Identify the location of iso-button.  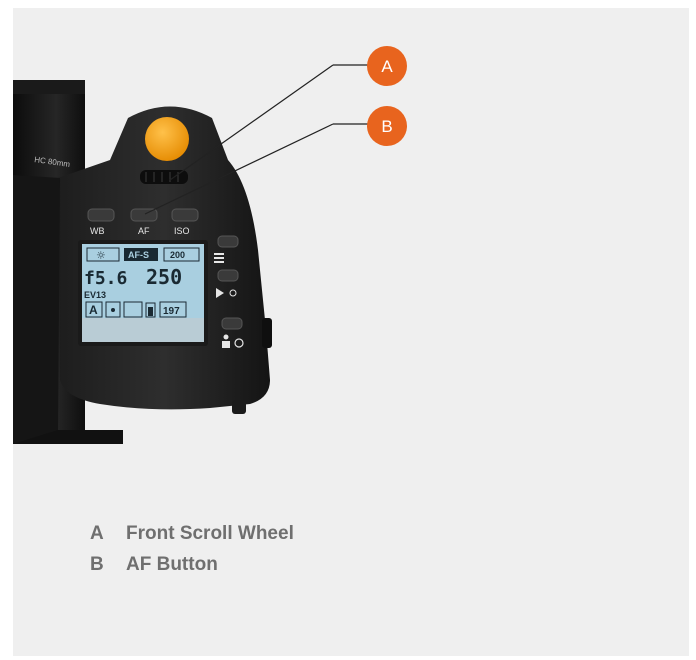
(185, 215).